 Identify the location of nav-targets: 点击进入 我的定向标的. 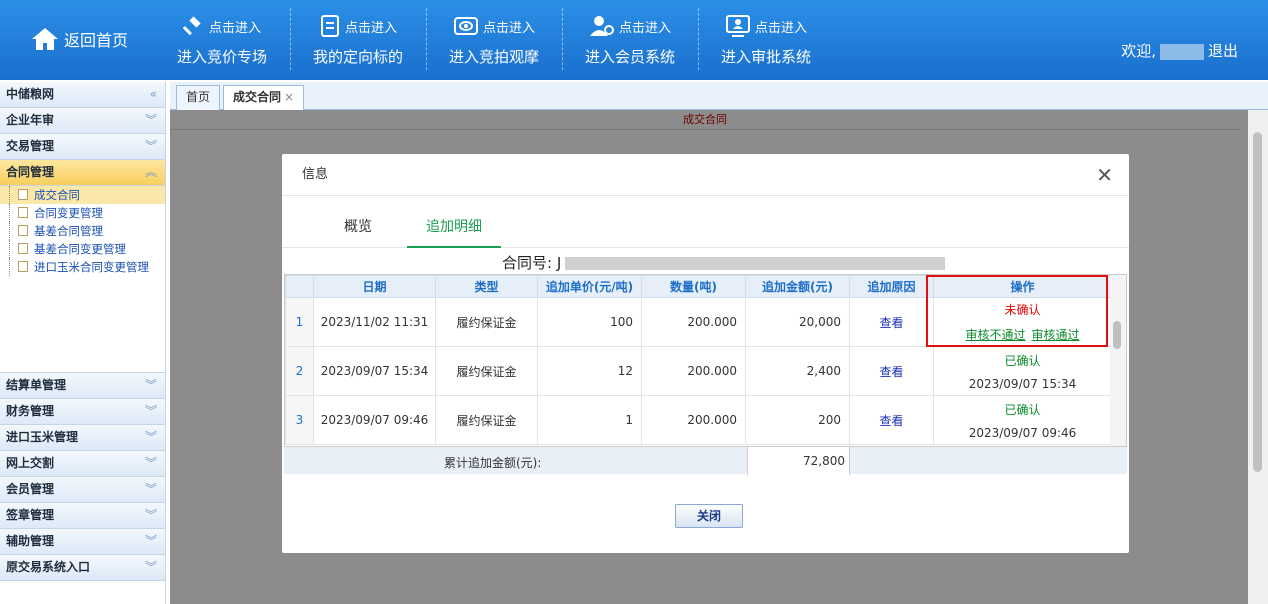
(358, 42).